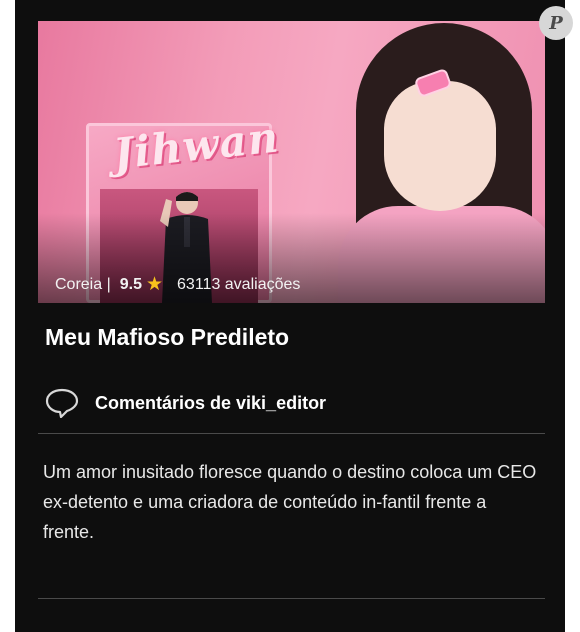  I want to click on show-meta: Coreia | 9.5 ★ 63113 avaliações, so click(177, 284).